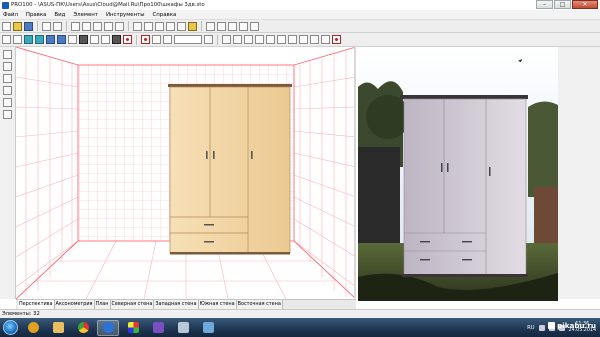 The width and height of the screenshot is (600, 337). What do you see at coordinates (108, 327) in the screenshot?
I see `taskbar-upload` at bounding box center [108, 327].